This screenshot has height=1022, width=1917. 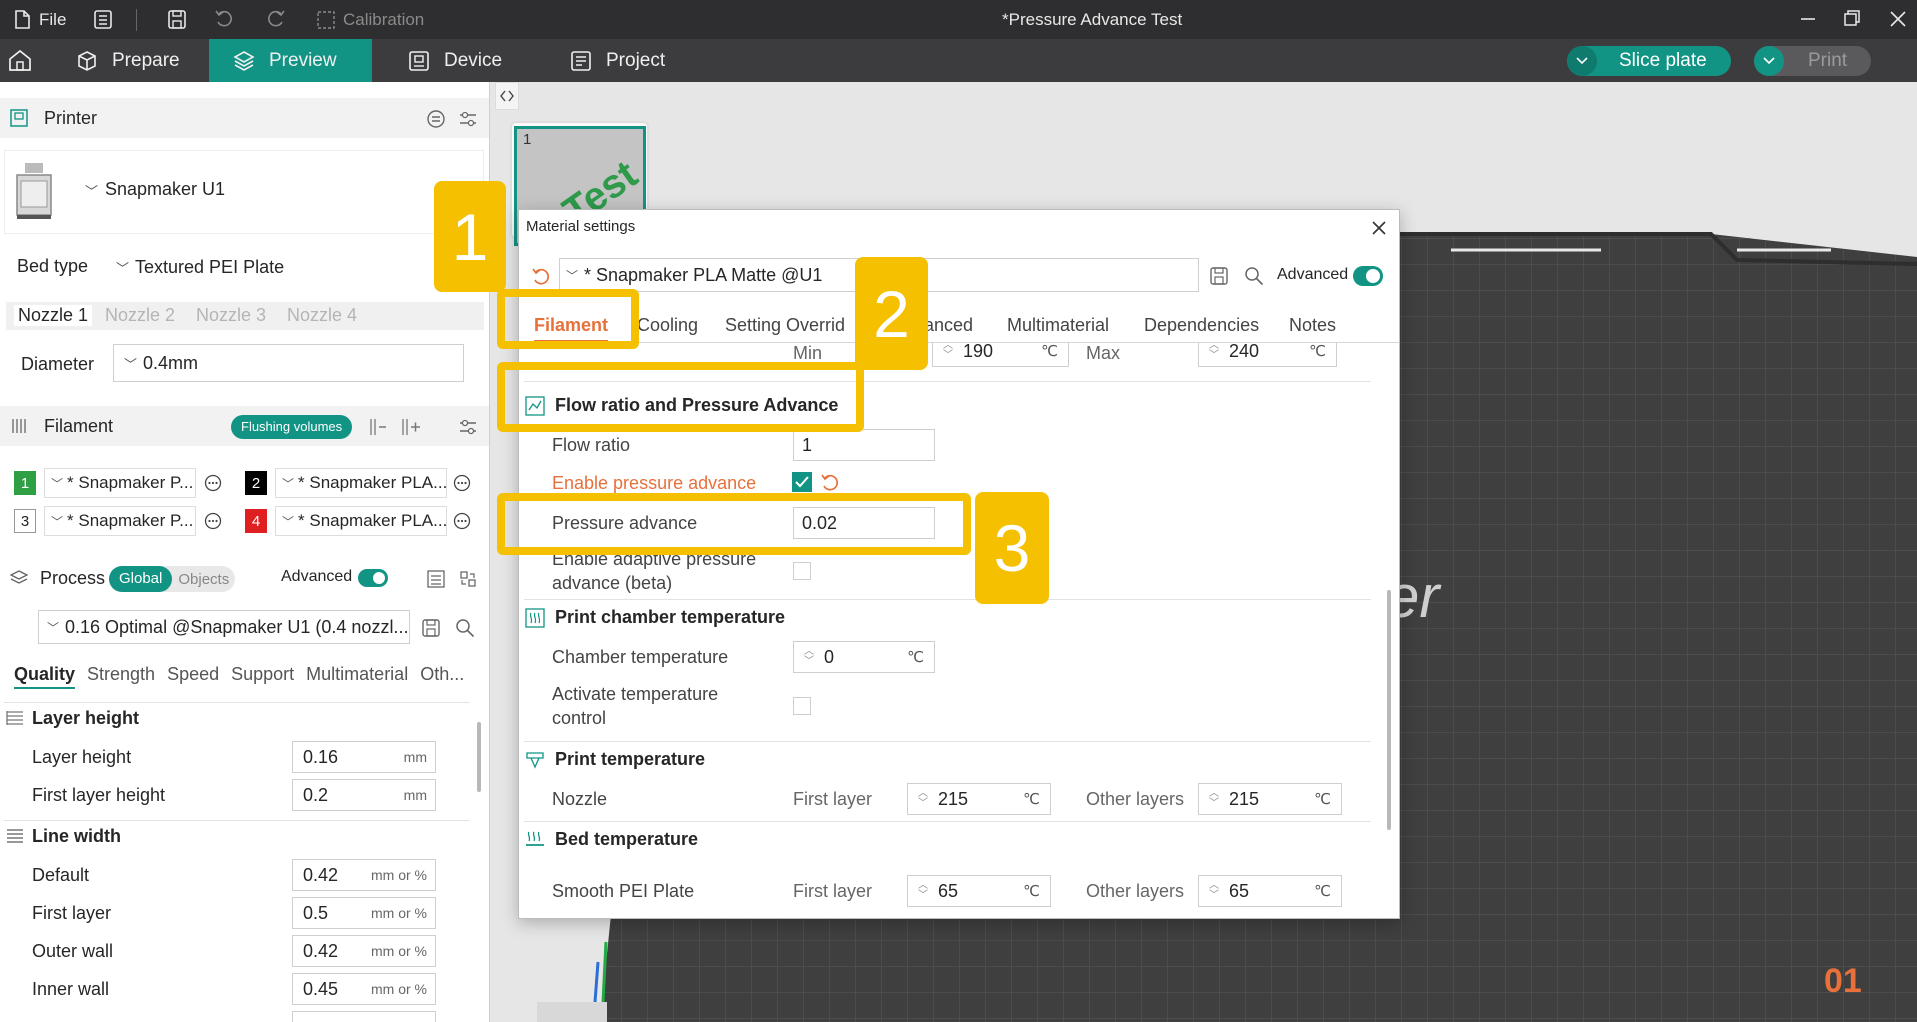 What do you see at coordinates (979, 799) in the screenshot?
I see `nozzle-first-layer-input: ︿ ﹀ 215 ℃` at bounding box center [979, 799].